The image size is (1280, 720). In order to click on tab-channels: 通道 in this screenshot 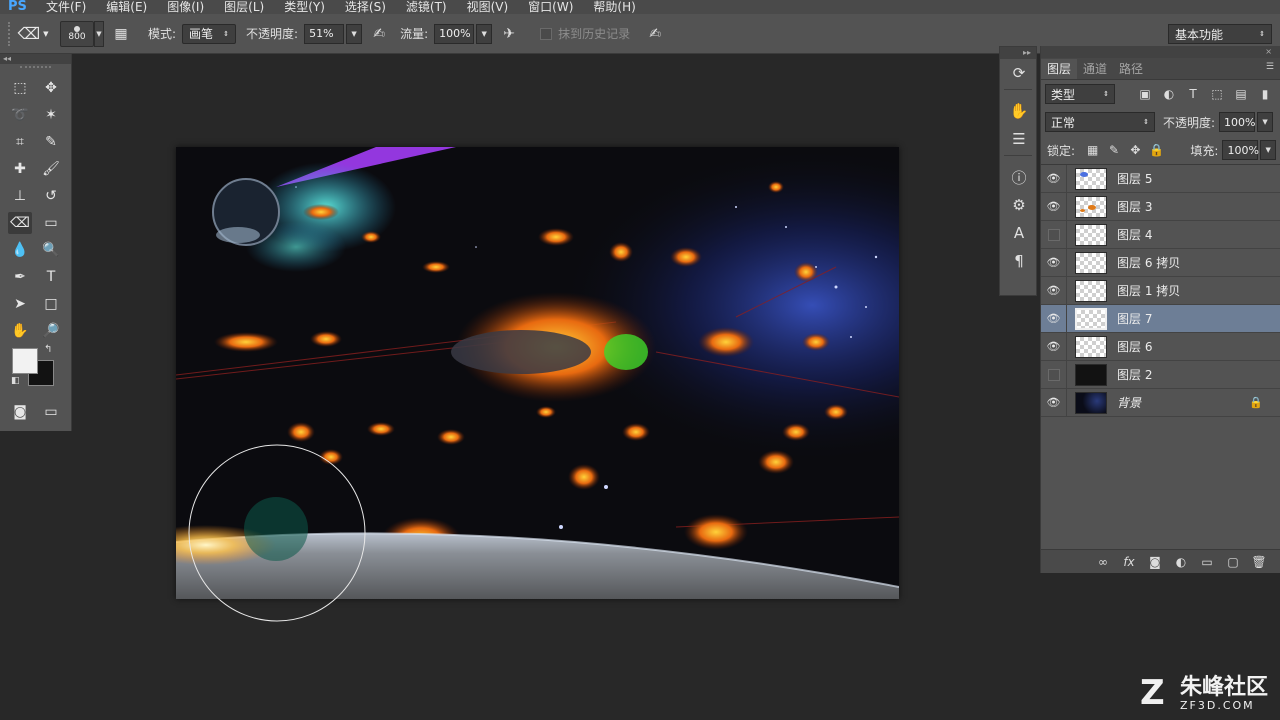, I will do `click(1095, 69)`.